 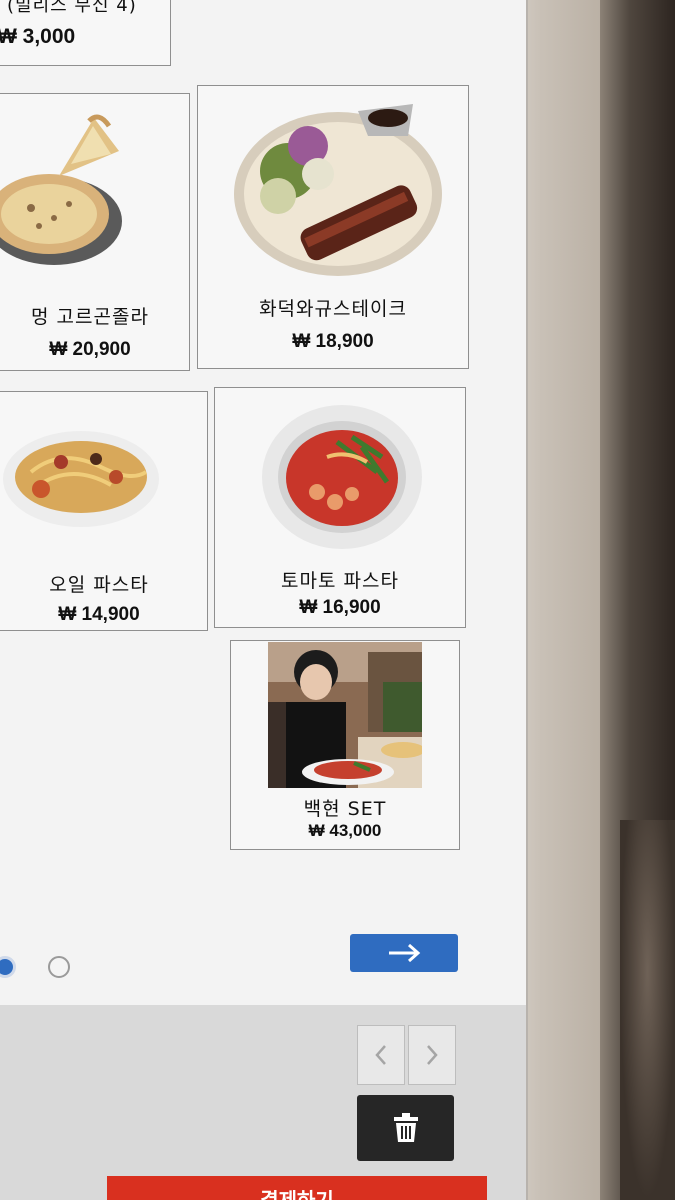 What do you see at coordinates (647, 1010) in the screenshot?
I see `background-object` at bounding box center [647, 1010].